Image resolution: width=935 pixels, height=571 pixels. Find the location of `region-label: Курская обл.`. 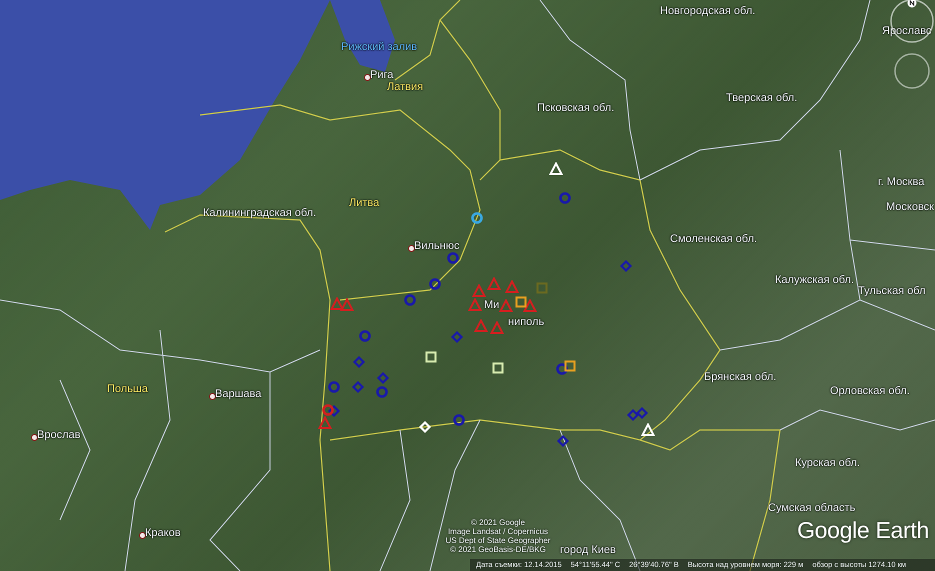

region-label: Курская обл. is located at coordinates (827, 463).